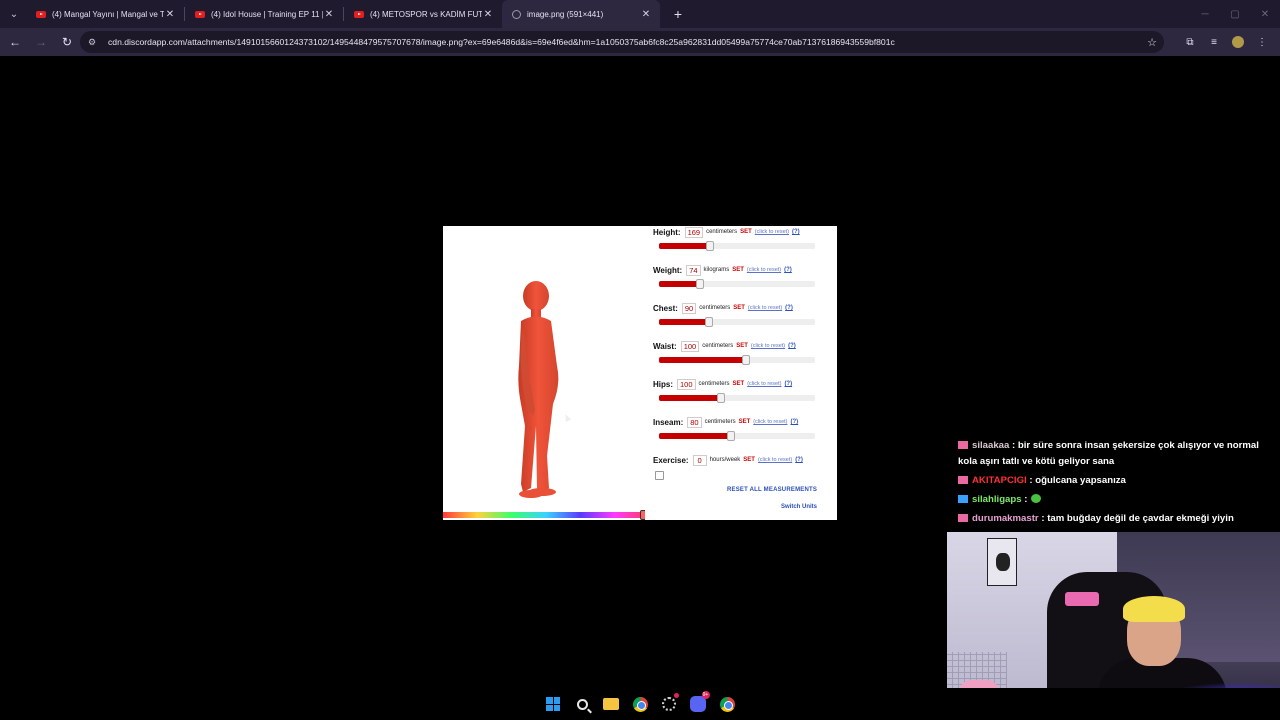 This screenshot has width=1280, height=720. What do you see at coordinates (14, 14) in the screenshot?
I see `tab-search-button: ⌄` at bounding box center [14, 14].